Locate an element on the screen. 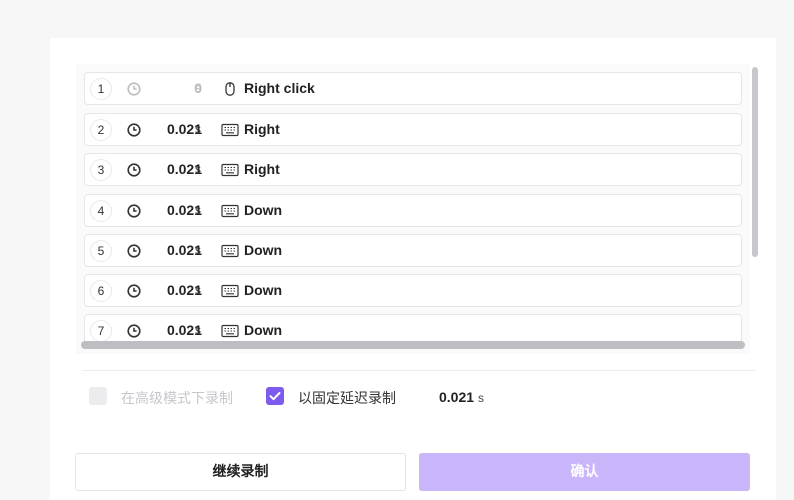  step-index: 1 is located at coordinates (101, 89).